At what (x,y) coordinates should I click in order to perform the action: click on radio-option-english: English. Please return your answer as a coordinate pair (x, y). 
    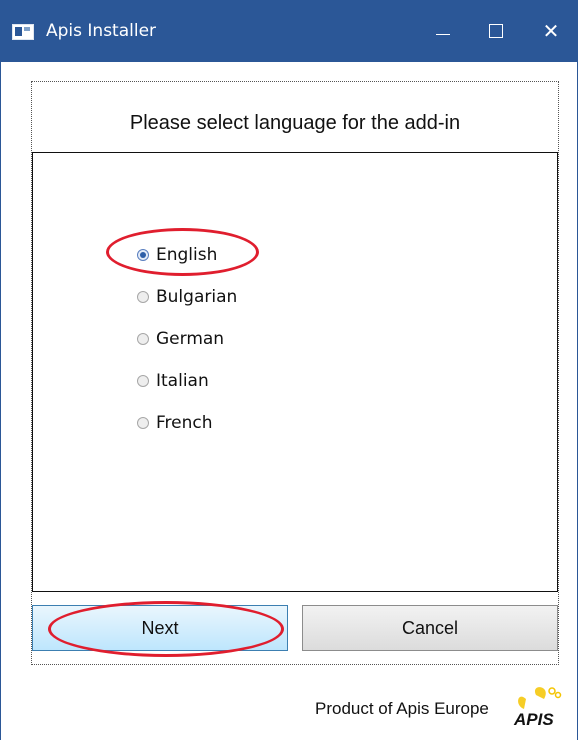
    Looking at the image, I should click on (177, 255).